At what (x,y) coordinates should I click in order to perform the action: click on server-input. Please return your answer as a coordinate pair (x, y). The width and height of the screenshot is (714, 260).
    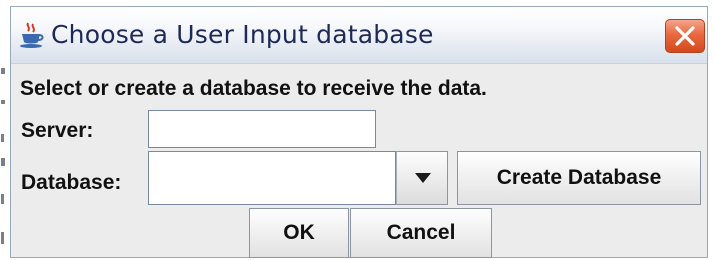
    Looking at the image, I should click on (262, 129).